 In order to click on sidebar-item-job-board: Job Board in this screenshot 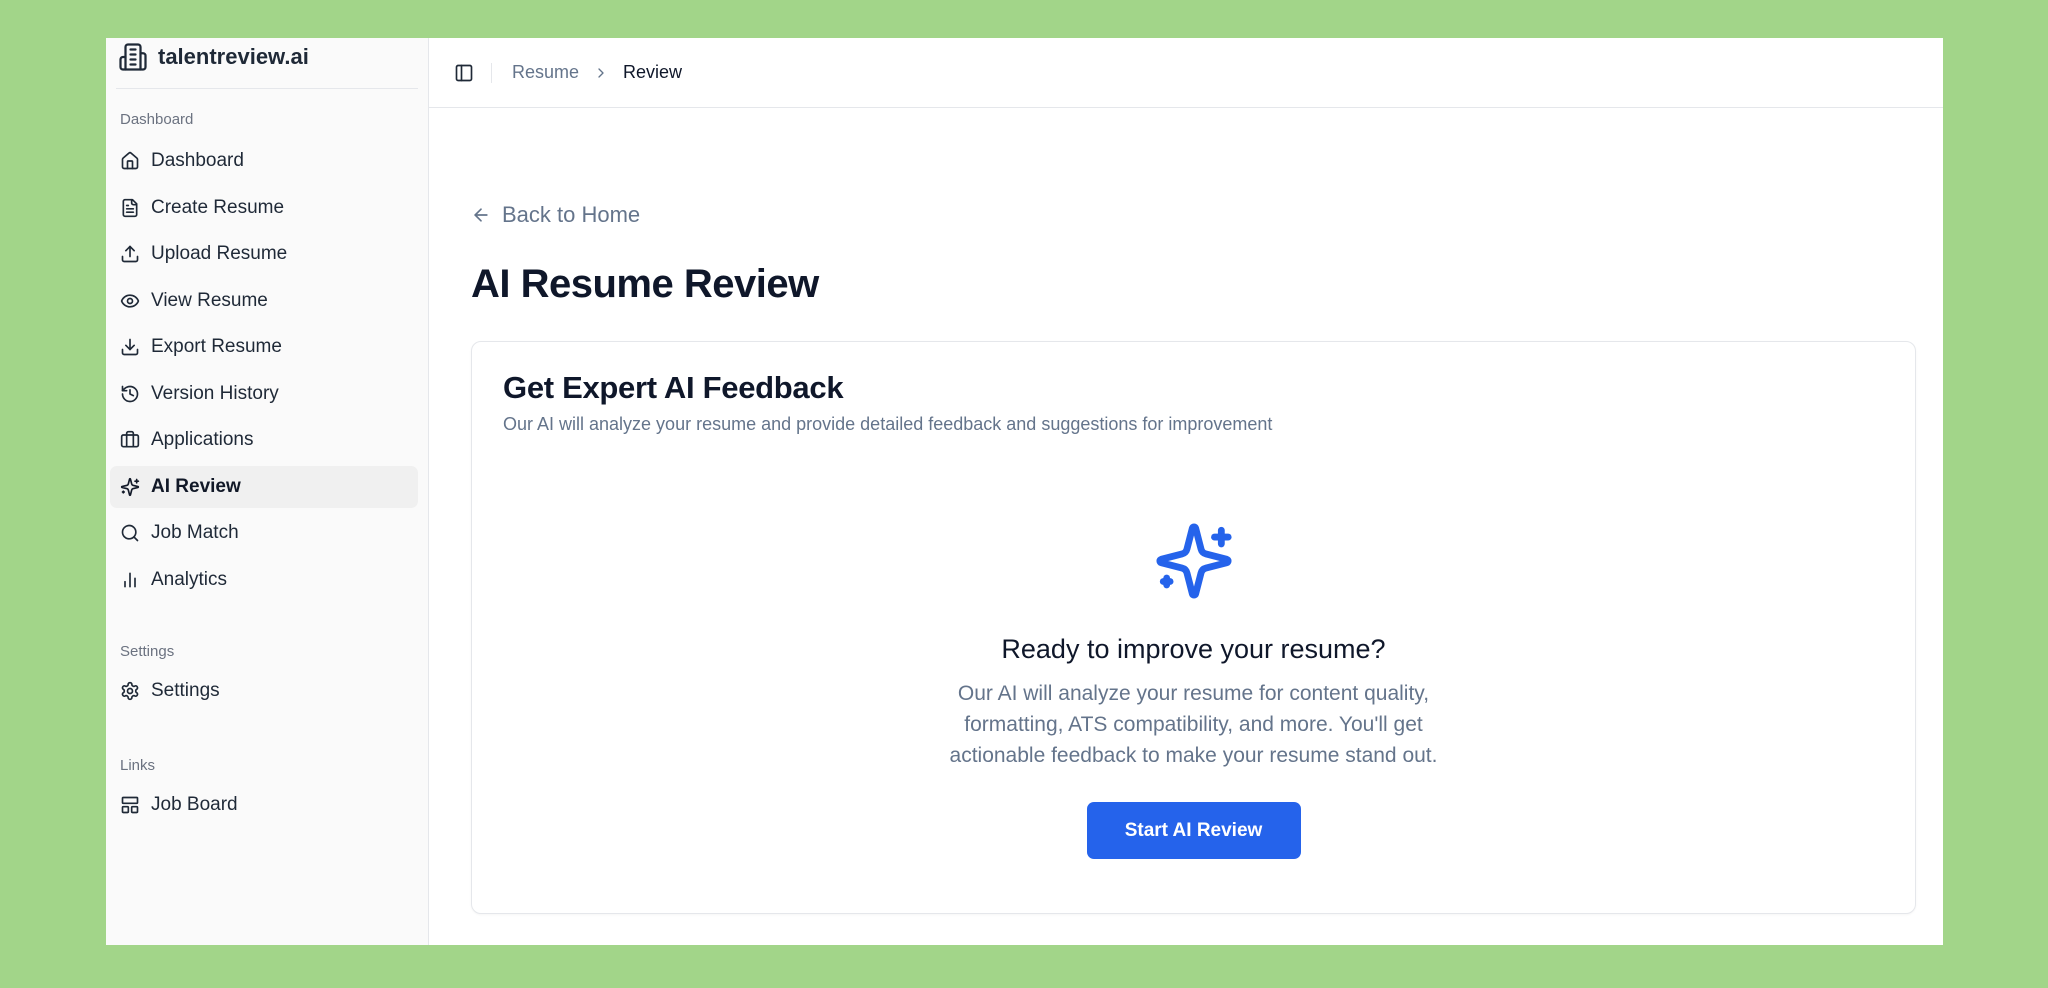, I will do `click(264, 805)`.